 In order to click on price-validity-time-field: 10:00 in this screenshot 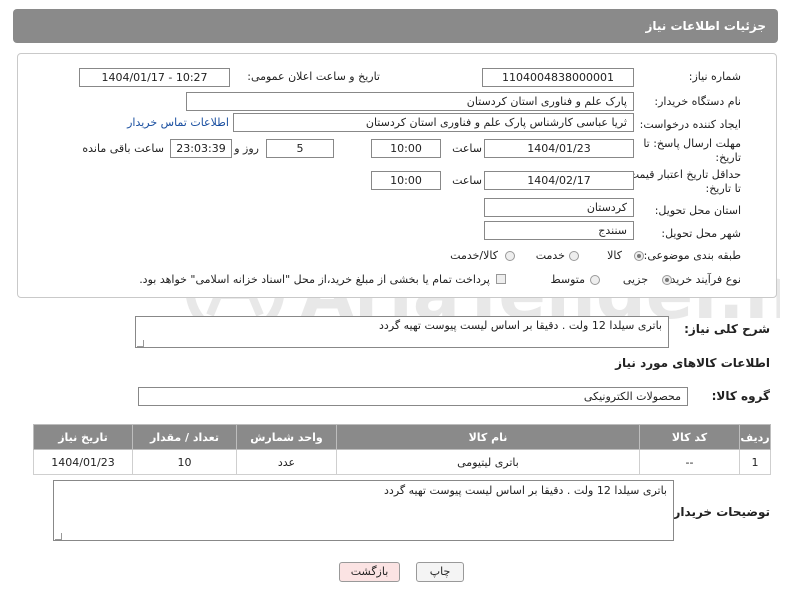, I will do `click(406, 180)`.